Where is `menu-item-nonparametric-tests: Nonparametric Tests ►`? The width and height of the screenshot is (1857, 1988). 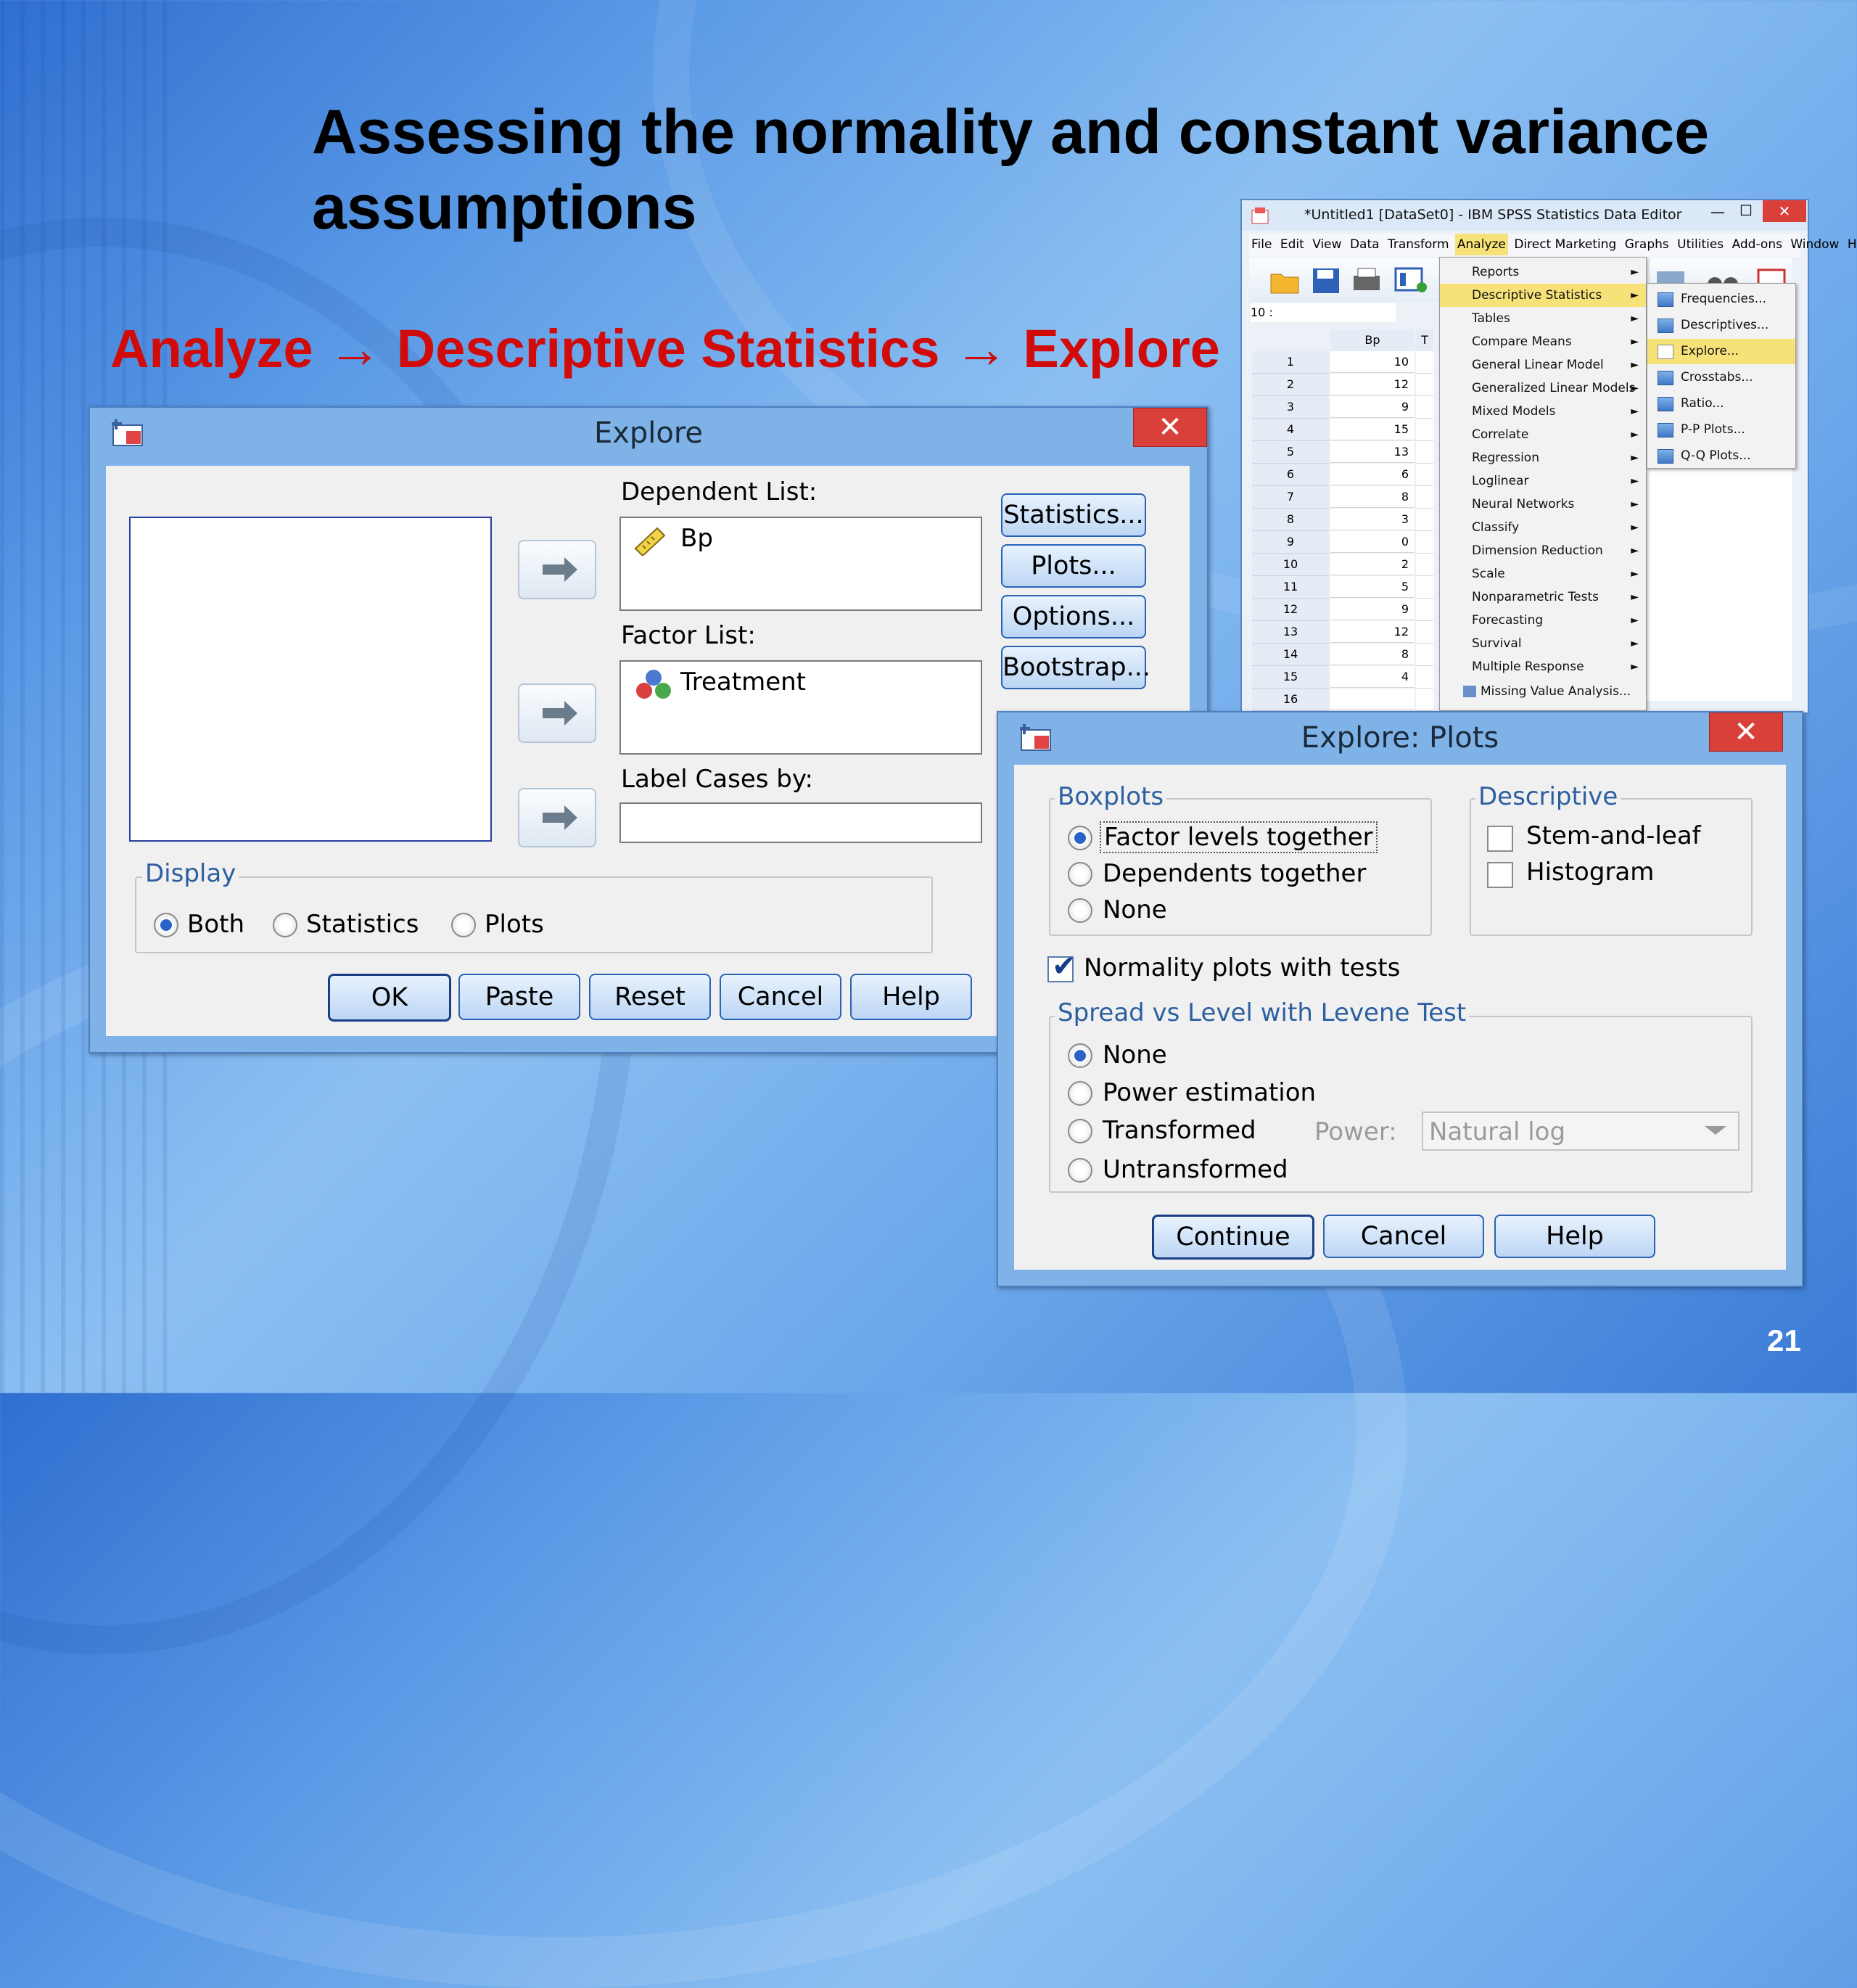 menu-item-nonparametric-tests: Nonparametric Tests ► is located at coordinates (1543, 597).